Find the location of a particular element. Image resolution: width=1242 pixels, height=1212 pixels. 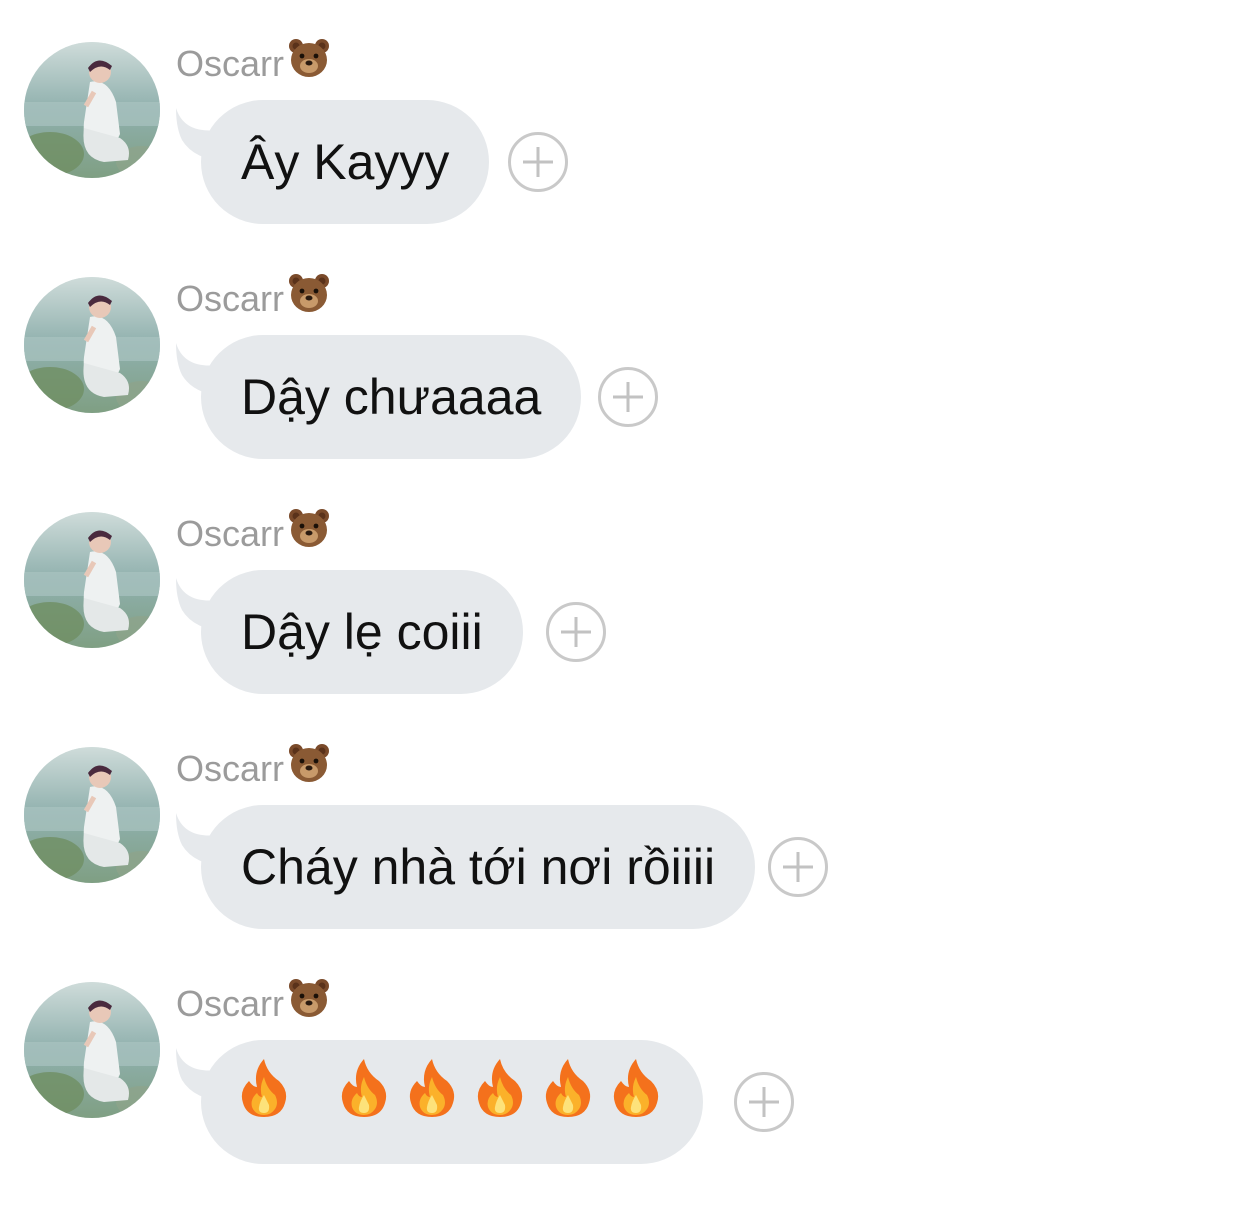

message-bubble: Cháy nhà tới nơi rồiiii is located at coordinates (478, 867).